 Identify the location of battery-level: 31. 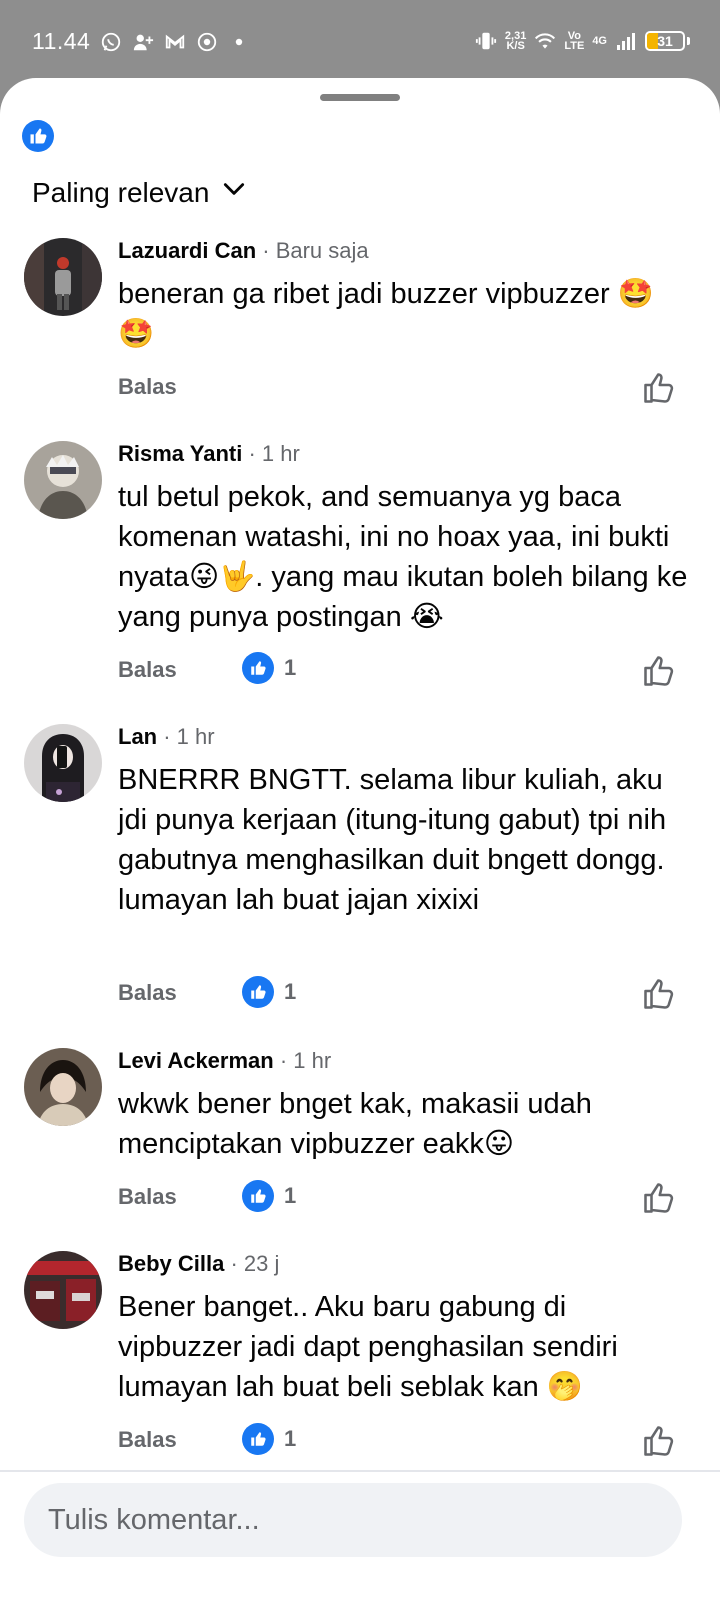
(665, 41).